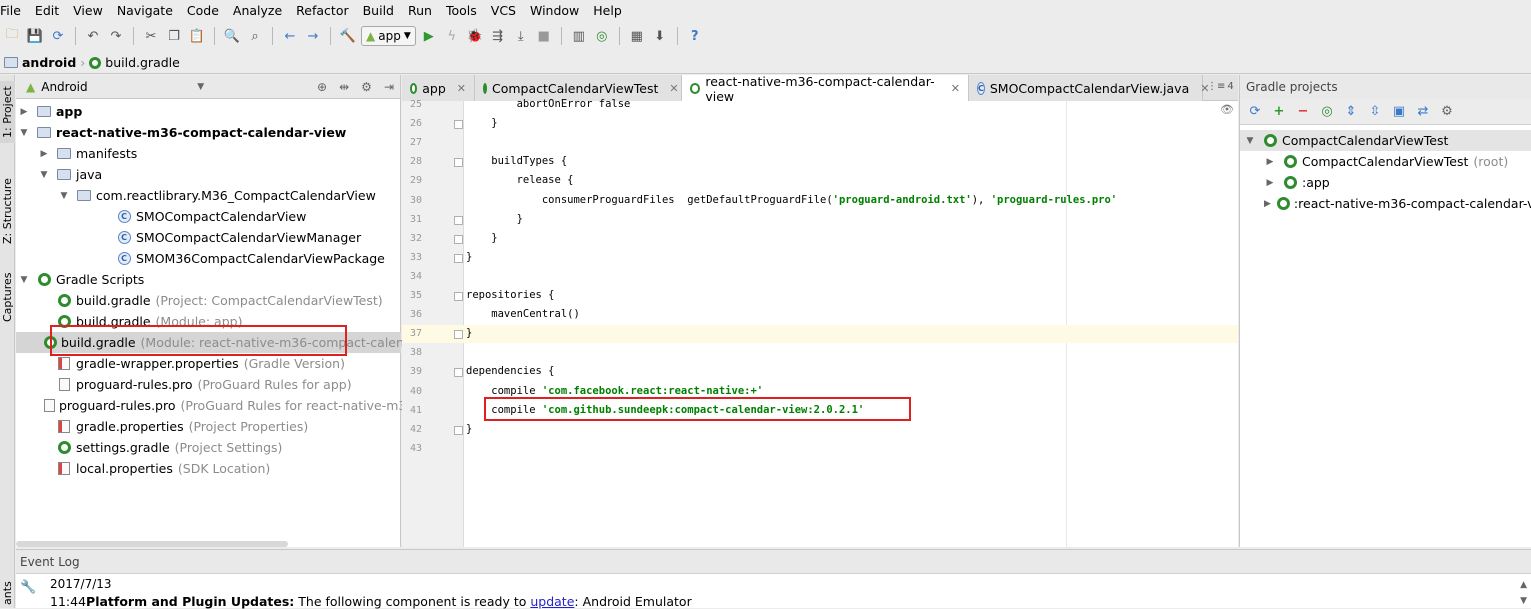  Describe the element at coordinates (7, 593) in the screenshot. I see `tab-build-variants: ants` at that location.